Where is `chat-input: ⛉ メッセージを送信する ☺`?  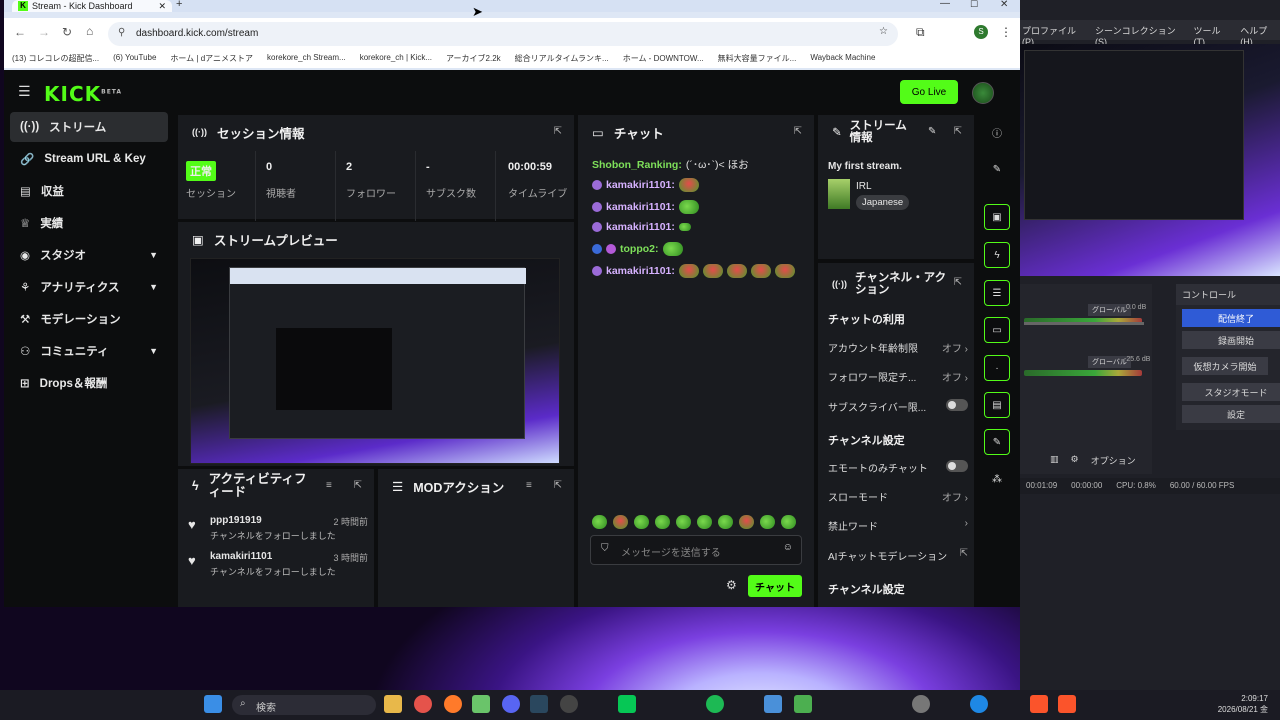
chat-input: ⛉ メッセージを送信する ☺ is located at coordinates (696, 550).